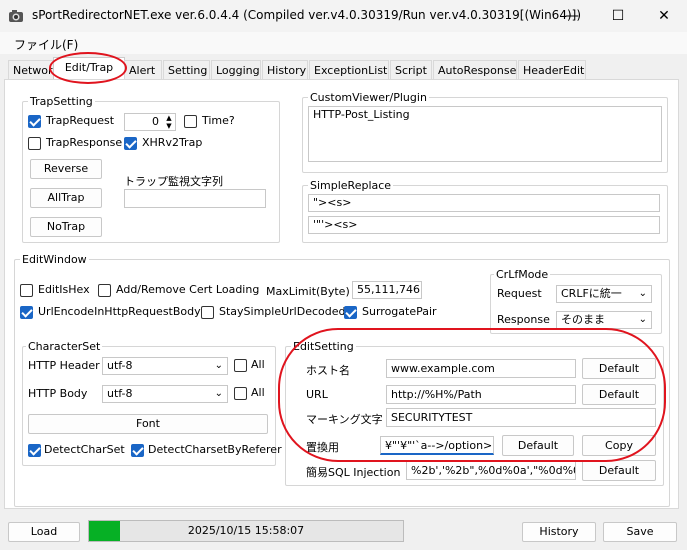 The height and width of the screenshot is (550, 687). I want to click on tab-headeredit: HeaderEdit, so click(552, 69).